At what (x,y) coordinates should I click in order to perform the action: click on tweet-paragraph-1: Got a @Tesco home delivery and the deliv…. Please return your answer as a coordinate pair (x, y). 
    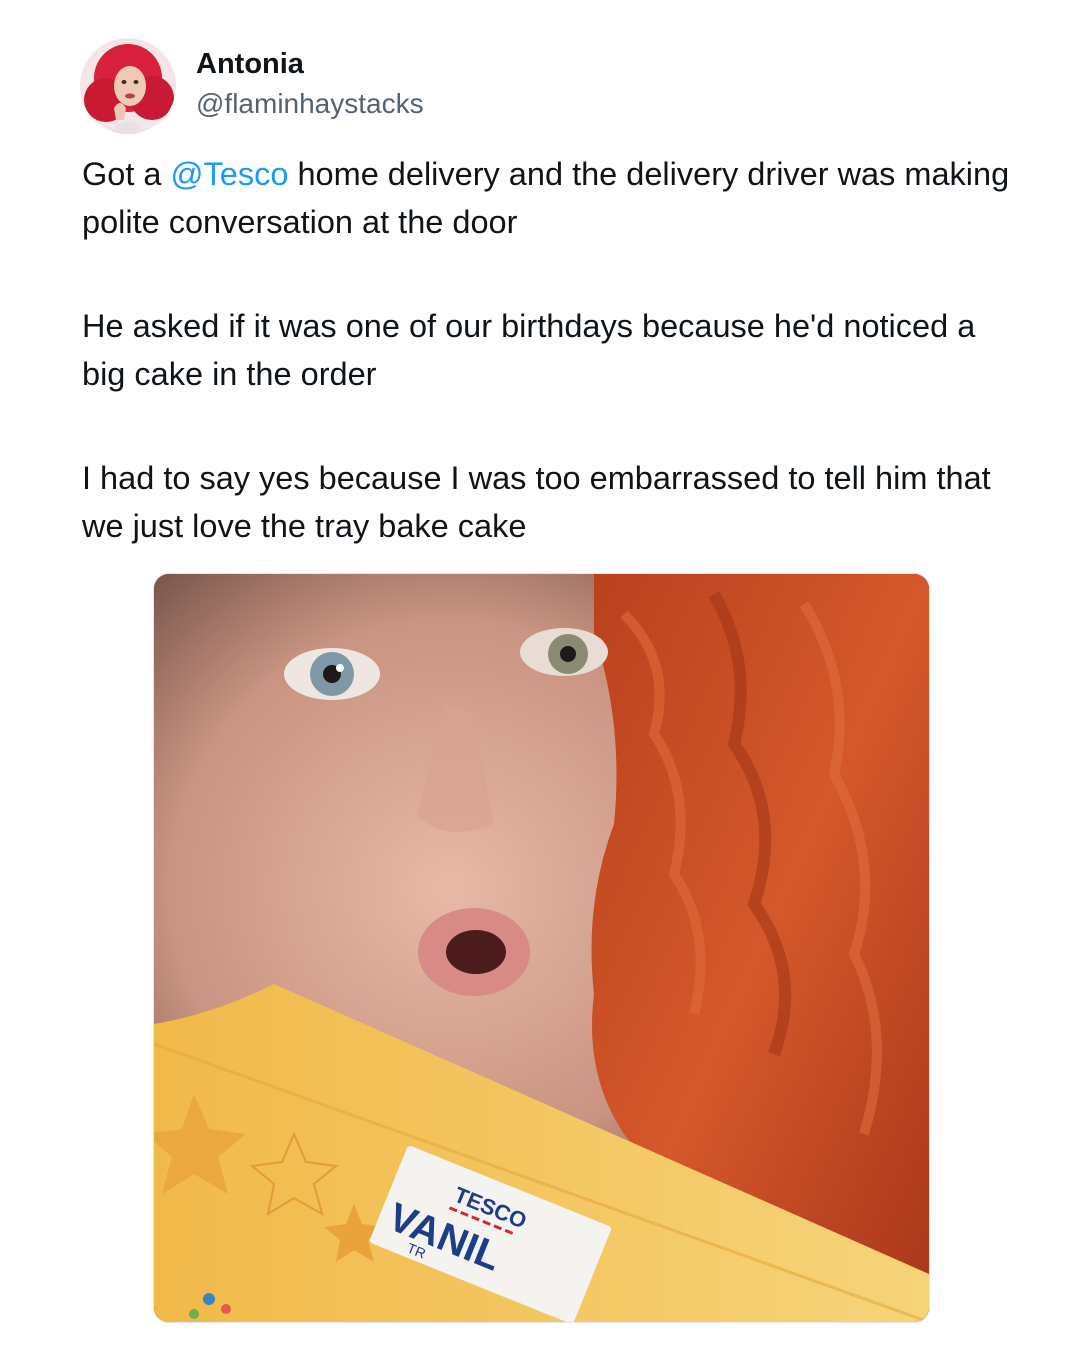
    Looking at the image, I should click on (547, 198).